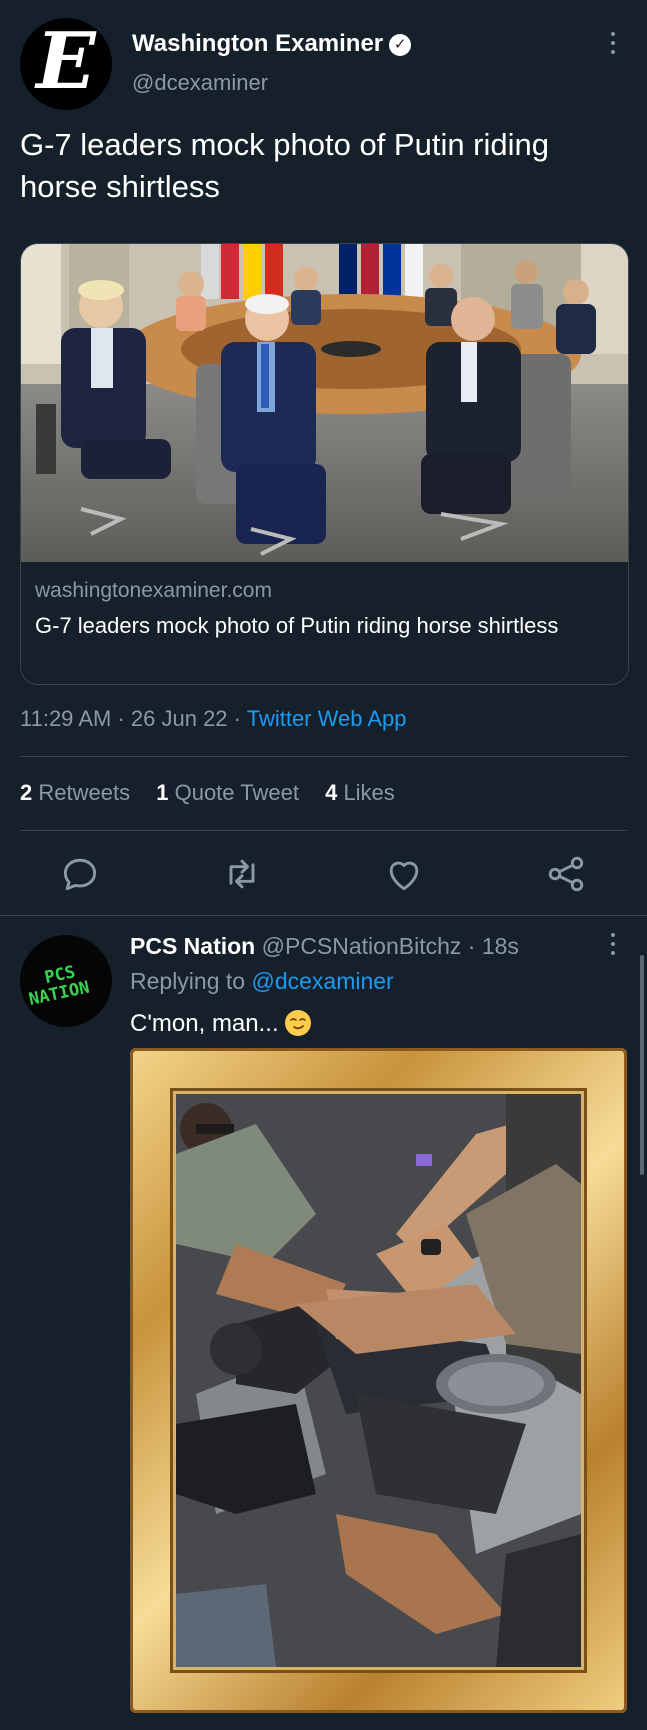 The height and width of the screenshot is (1730, 647). I want to click on tweet-source: Twitter Web App, so click(327, 718).